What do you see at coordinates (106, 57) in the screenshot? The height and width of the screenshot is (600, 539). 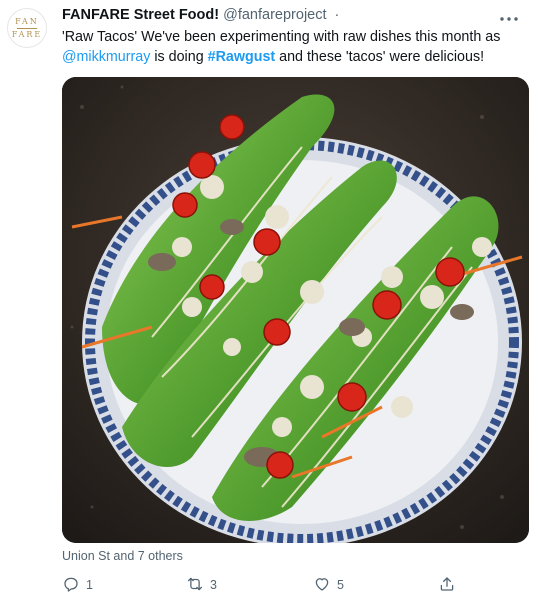 I see `mention-link: @mikkmurray` at bounding box center [106, 57].